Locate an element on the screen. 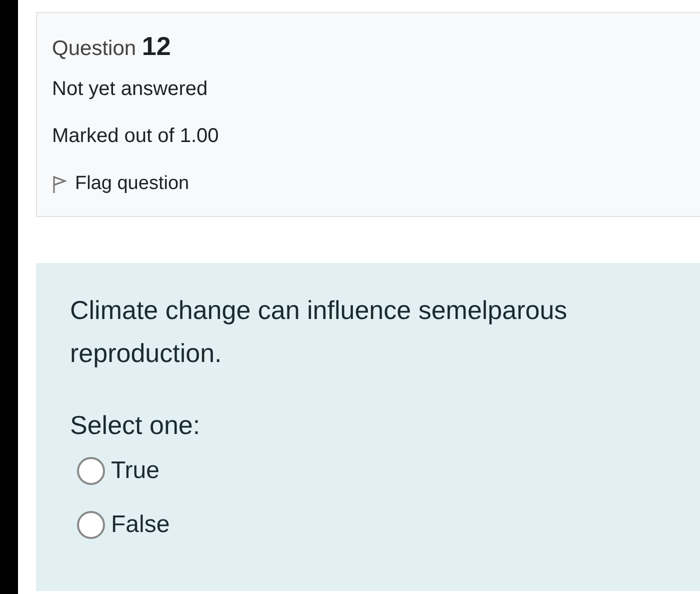 Image resolution: width=700 pixels, height=594 pixels. flag-icon is located at coordinates (59, 184).